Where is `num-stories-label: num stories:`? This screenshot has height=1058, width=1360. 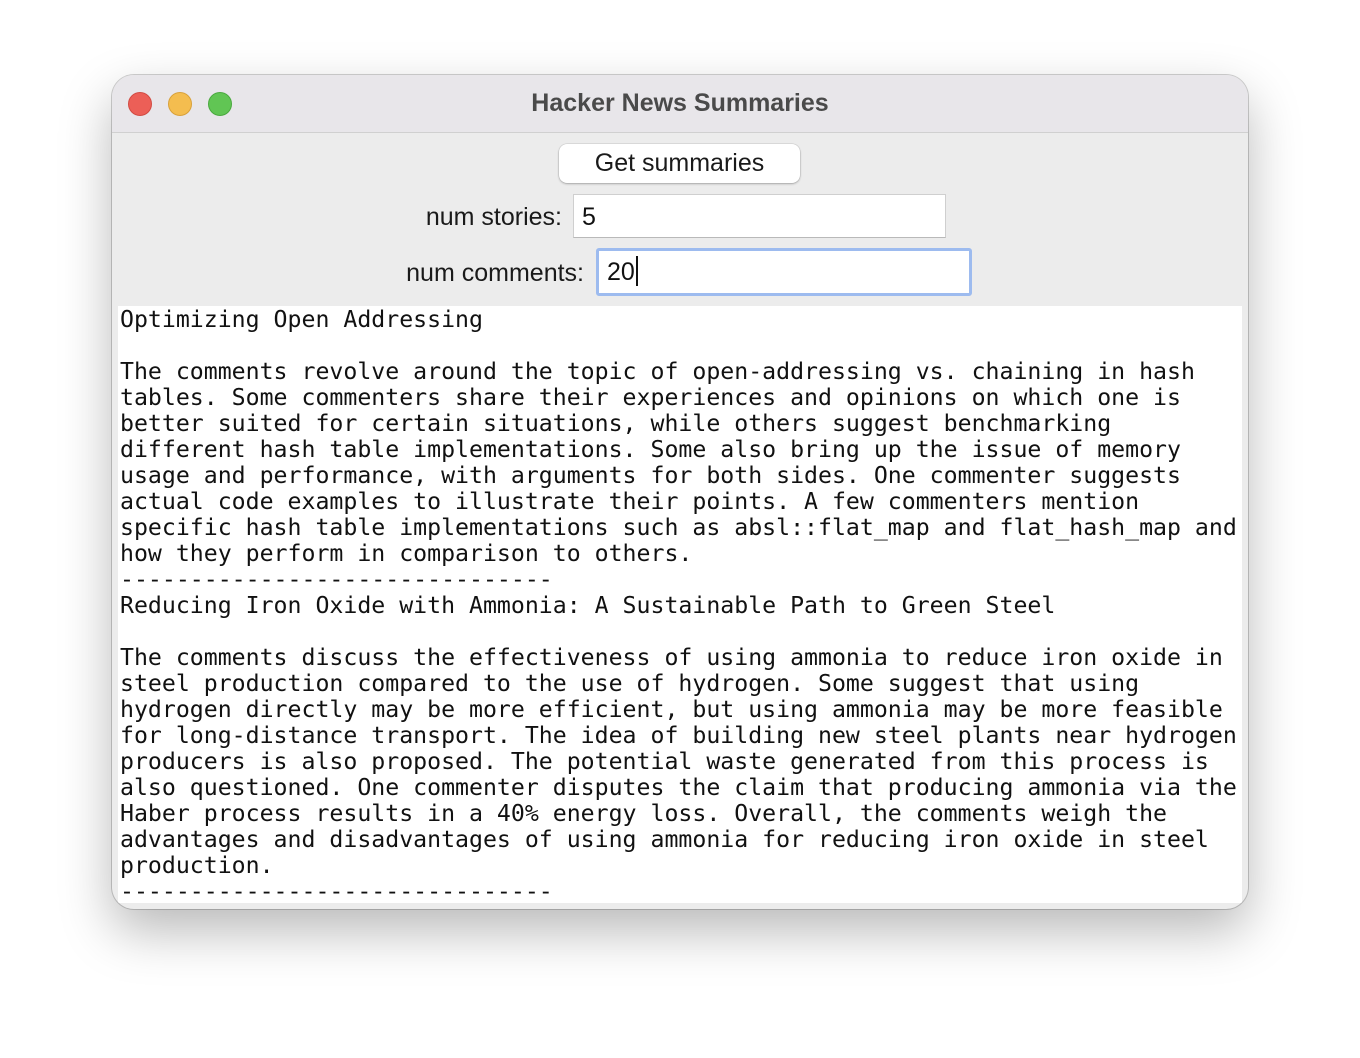
num-stories-label: num stories: is located at coordinates (493, 217).